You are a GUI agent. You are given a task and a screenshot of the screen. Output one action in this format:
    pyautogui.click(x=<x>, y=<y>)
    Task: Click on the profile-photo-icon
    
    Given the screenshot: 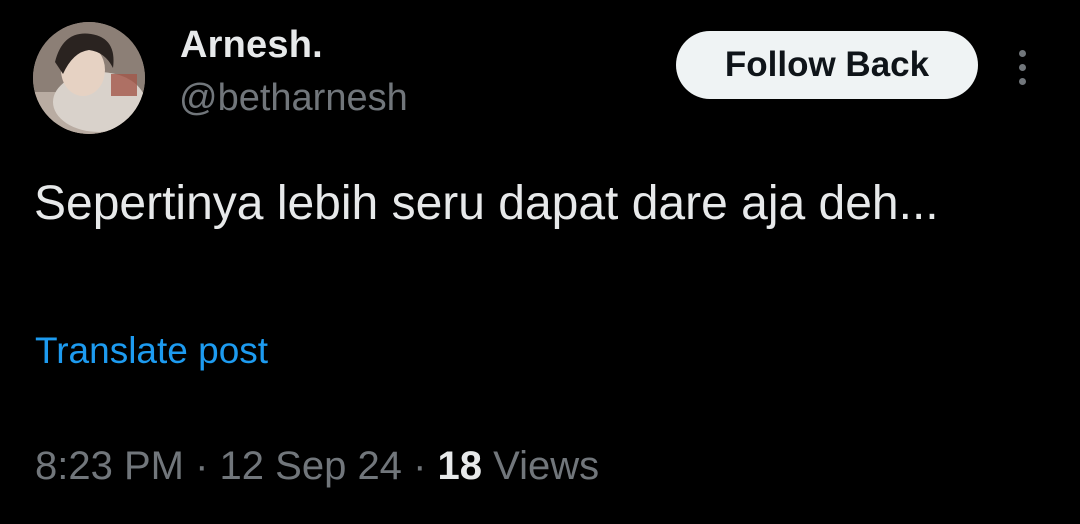 What is the action you would take?
    pyautogui.click(x=89, y=78)
    